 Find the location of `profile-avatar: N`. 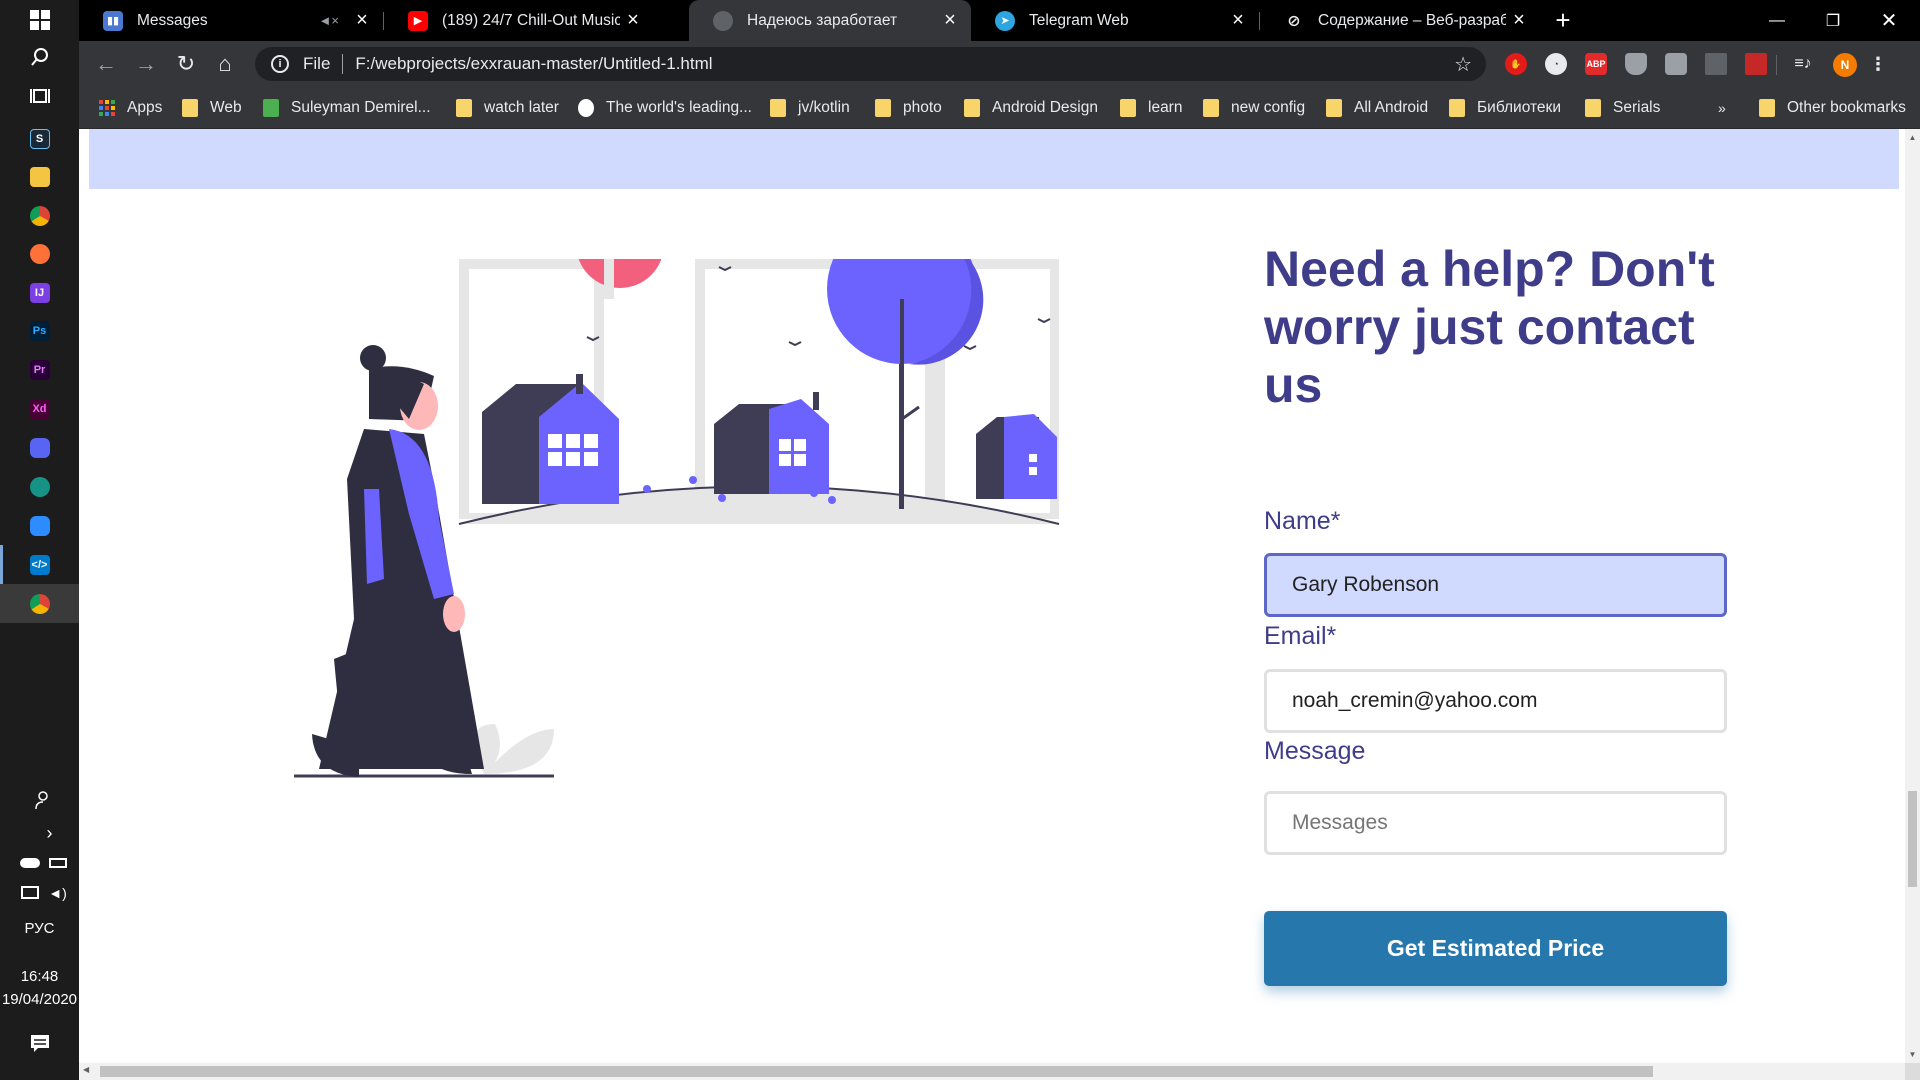

profile-avatar: N is located at coordinates (1845, 65).